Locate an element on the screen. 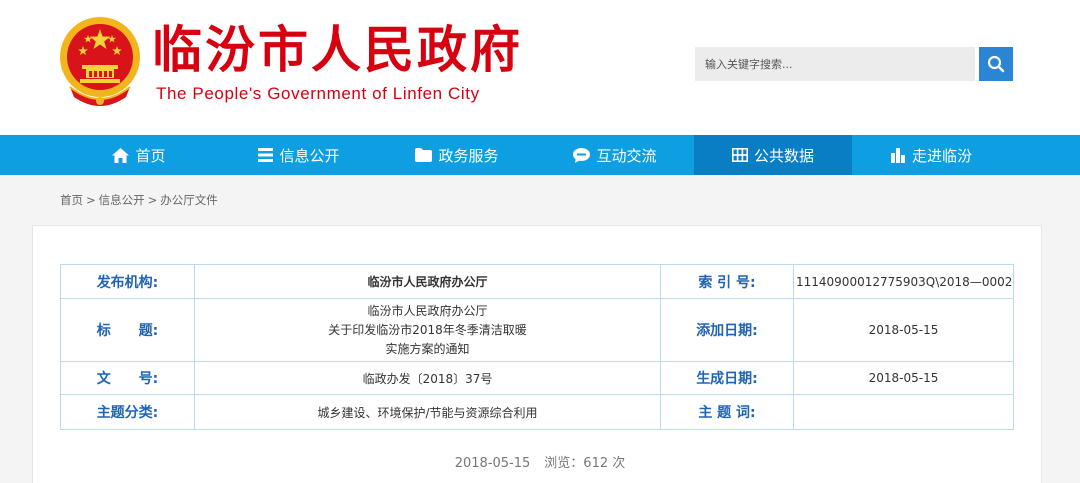  nav-item-label: 公共数据 is located at coordinates (783, 155).